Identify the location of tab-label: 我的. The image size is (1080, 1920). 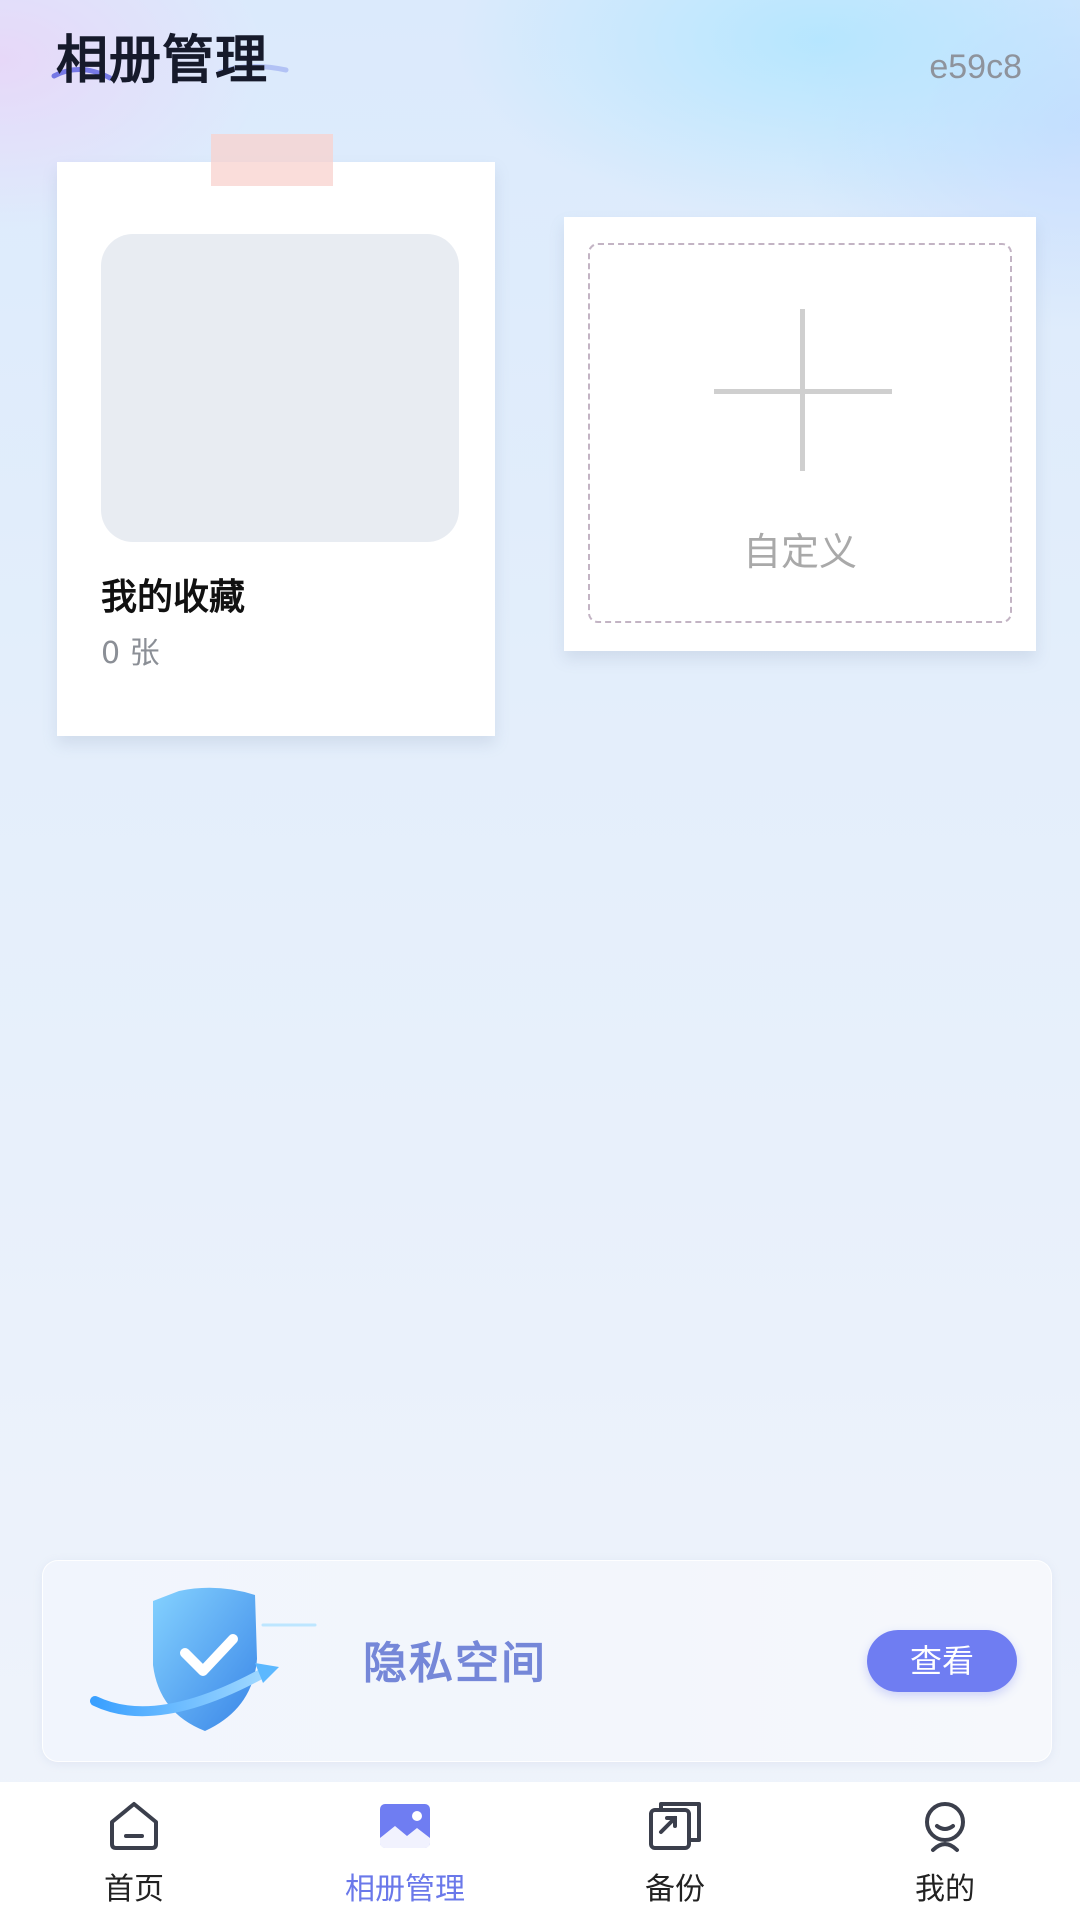
(945, 1889).